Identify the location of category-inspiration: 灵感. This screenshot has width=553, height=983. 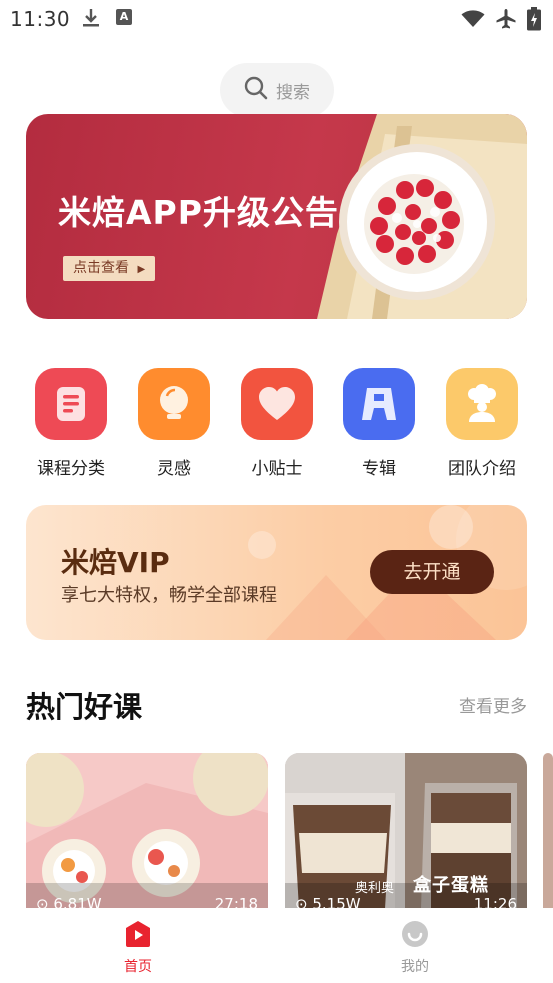
(174, 423).